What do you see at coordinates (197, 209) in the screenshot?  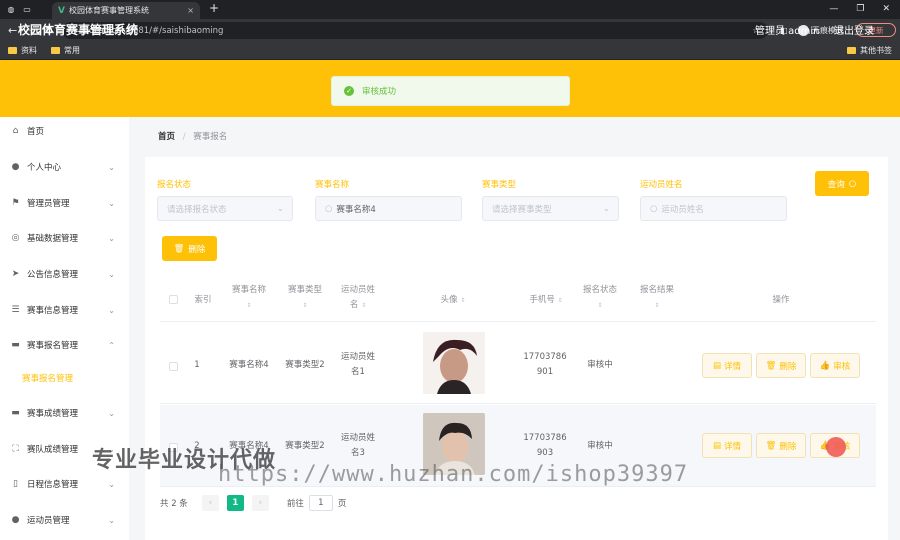 I see `status-select-placeholder: 请选择报名状态` at bounding box center [197, 209].